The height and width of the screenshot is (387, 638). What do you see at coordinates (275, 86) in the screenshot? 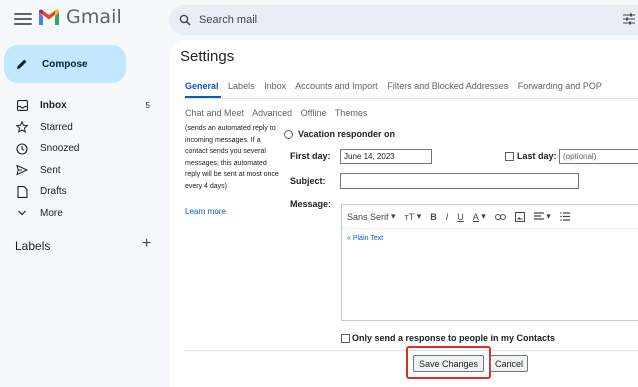
I see `tab-inbox: Inbox` at bounding box center [275, 86].